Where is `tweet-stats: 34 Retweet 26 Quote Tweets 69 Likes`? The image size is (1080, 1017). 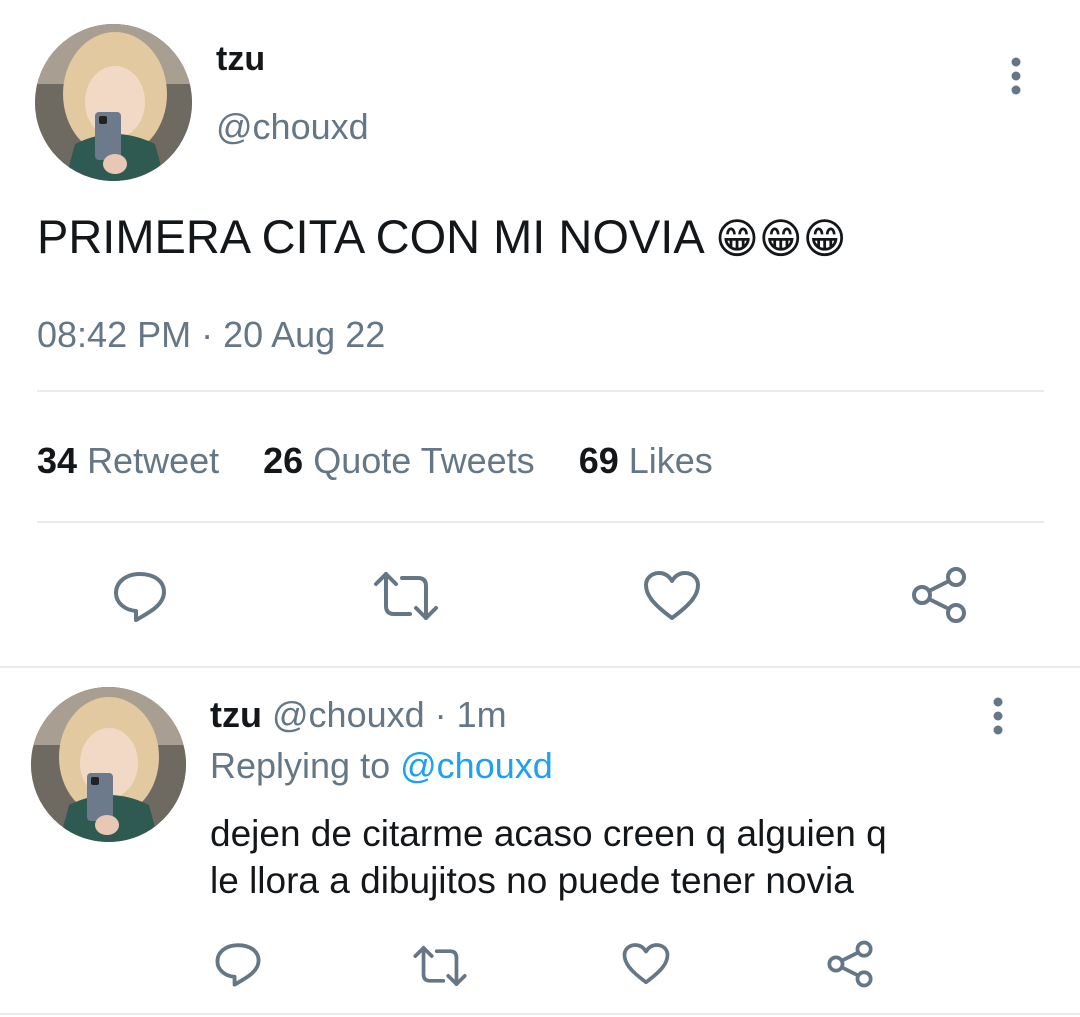 tweet-stats: 34 Retweet 26 Quote Tweets 69 Likes is located at coordinates (375, 461).